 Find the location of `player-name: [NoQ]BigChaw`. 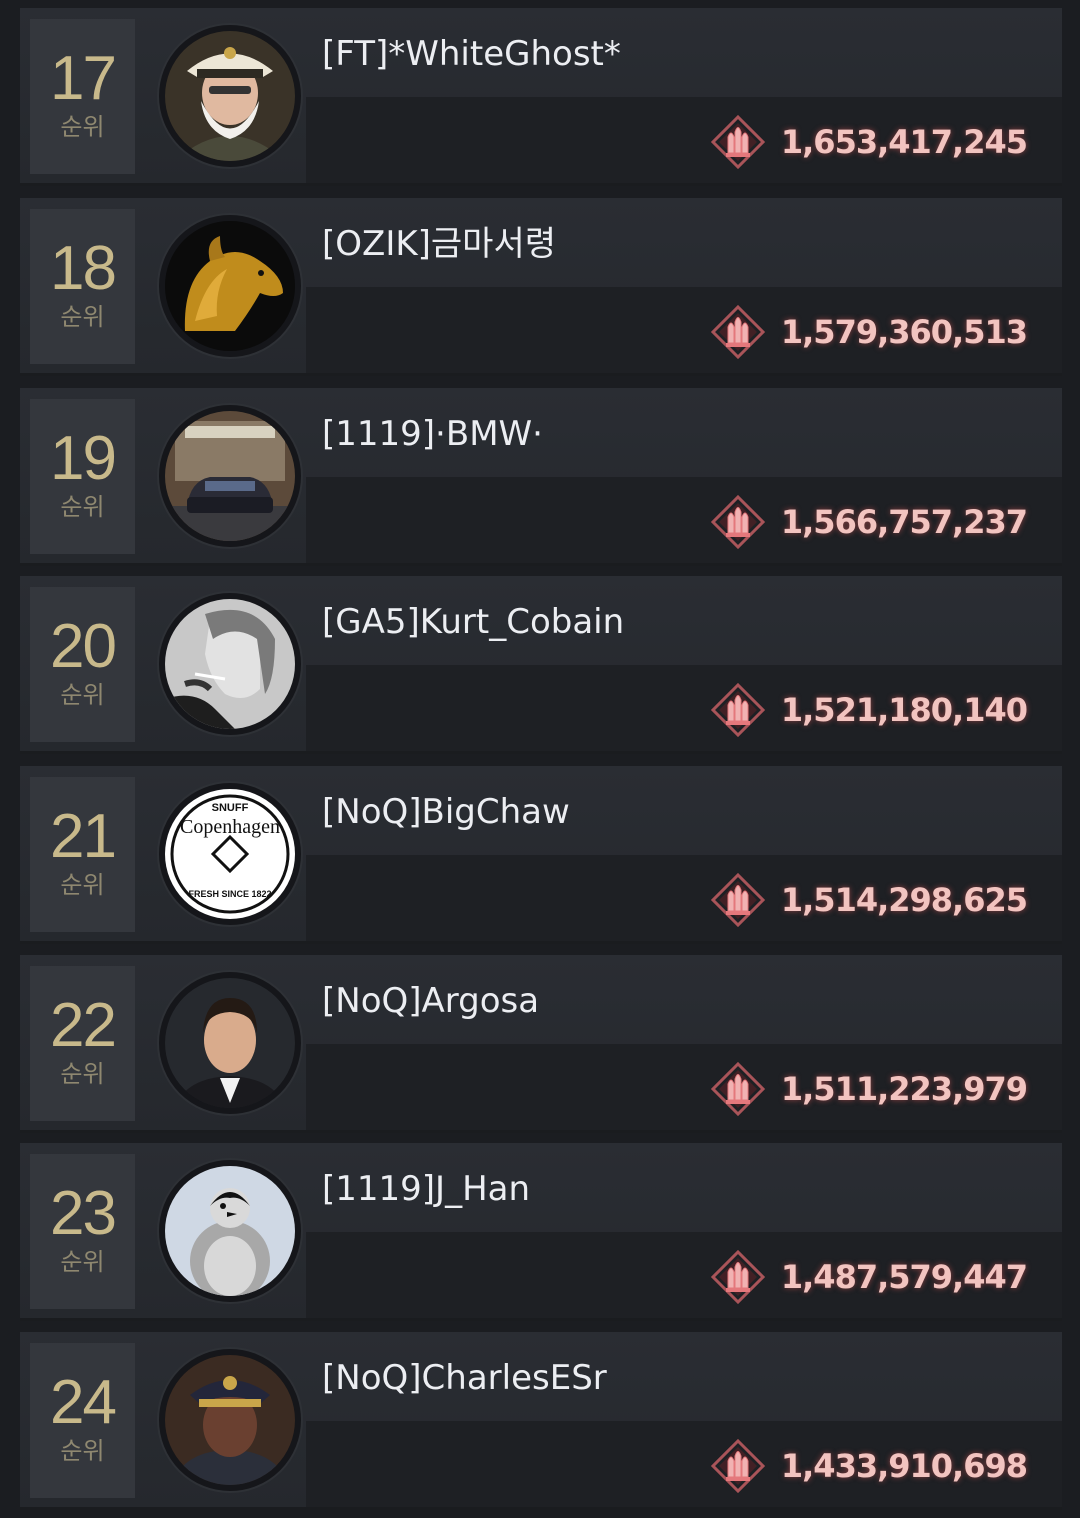

player-name: [NoQ]BigChaw is located at coordinates (446, 812).